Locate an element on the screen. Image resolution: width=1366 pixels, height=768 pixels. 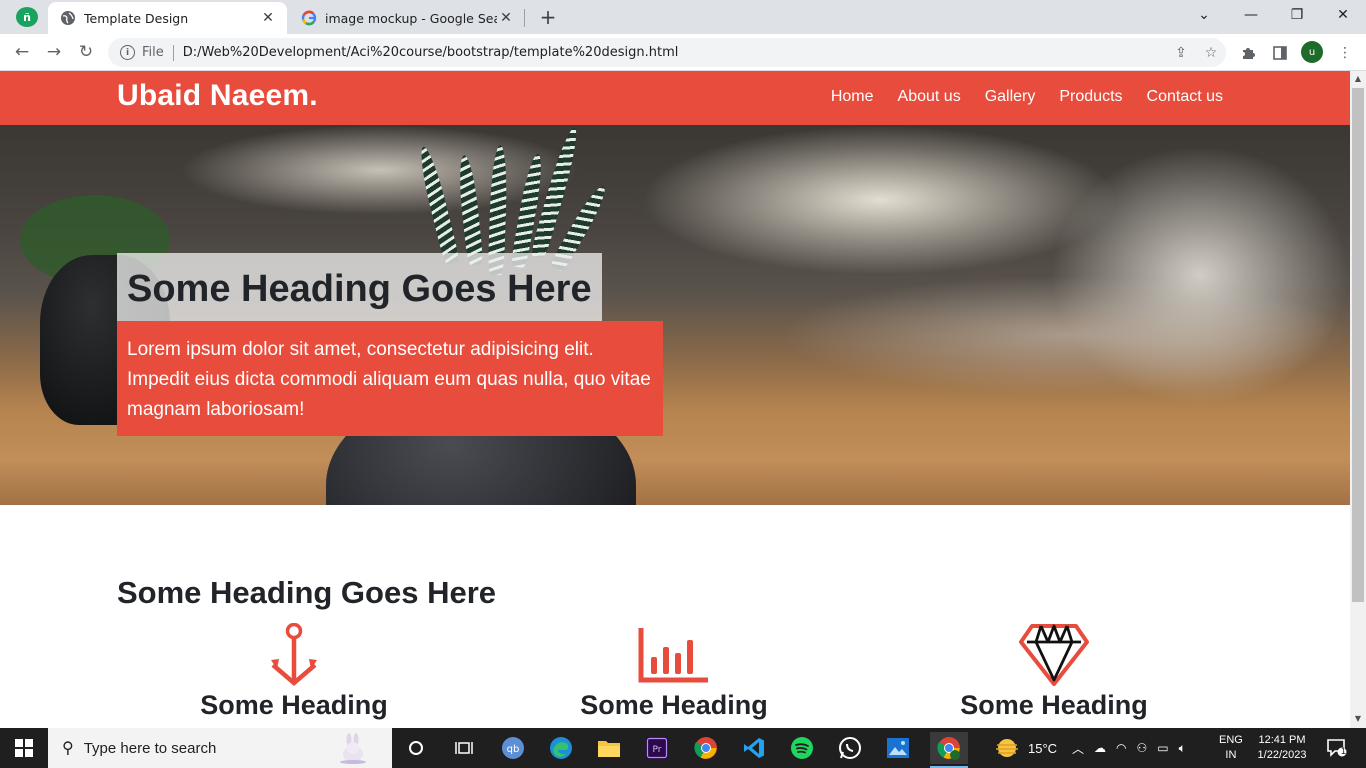
meet-now-icon: ⚇ is located at coordinates (1142, 748).